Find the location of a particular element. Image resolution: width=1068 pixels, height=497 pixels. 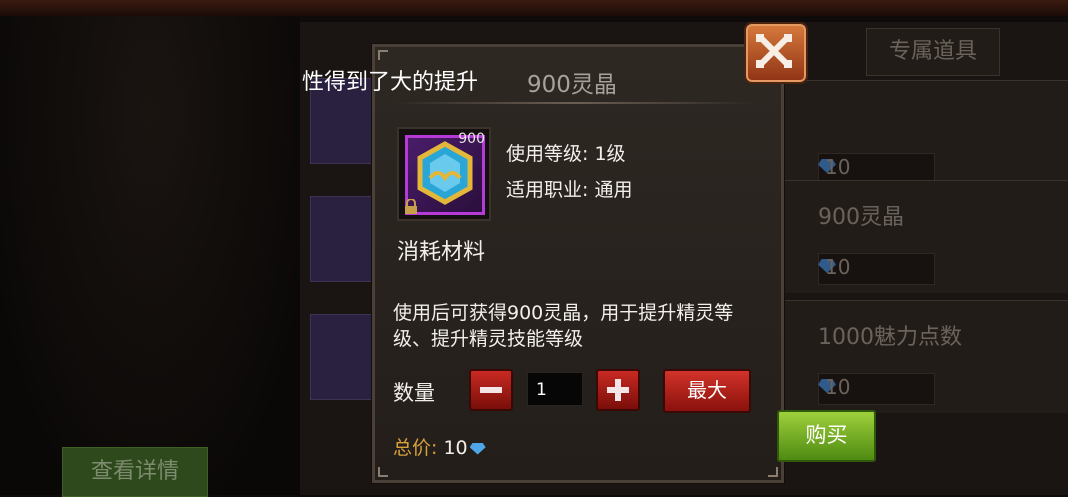

decrease-button is located at coordinates (491, 390).